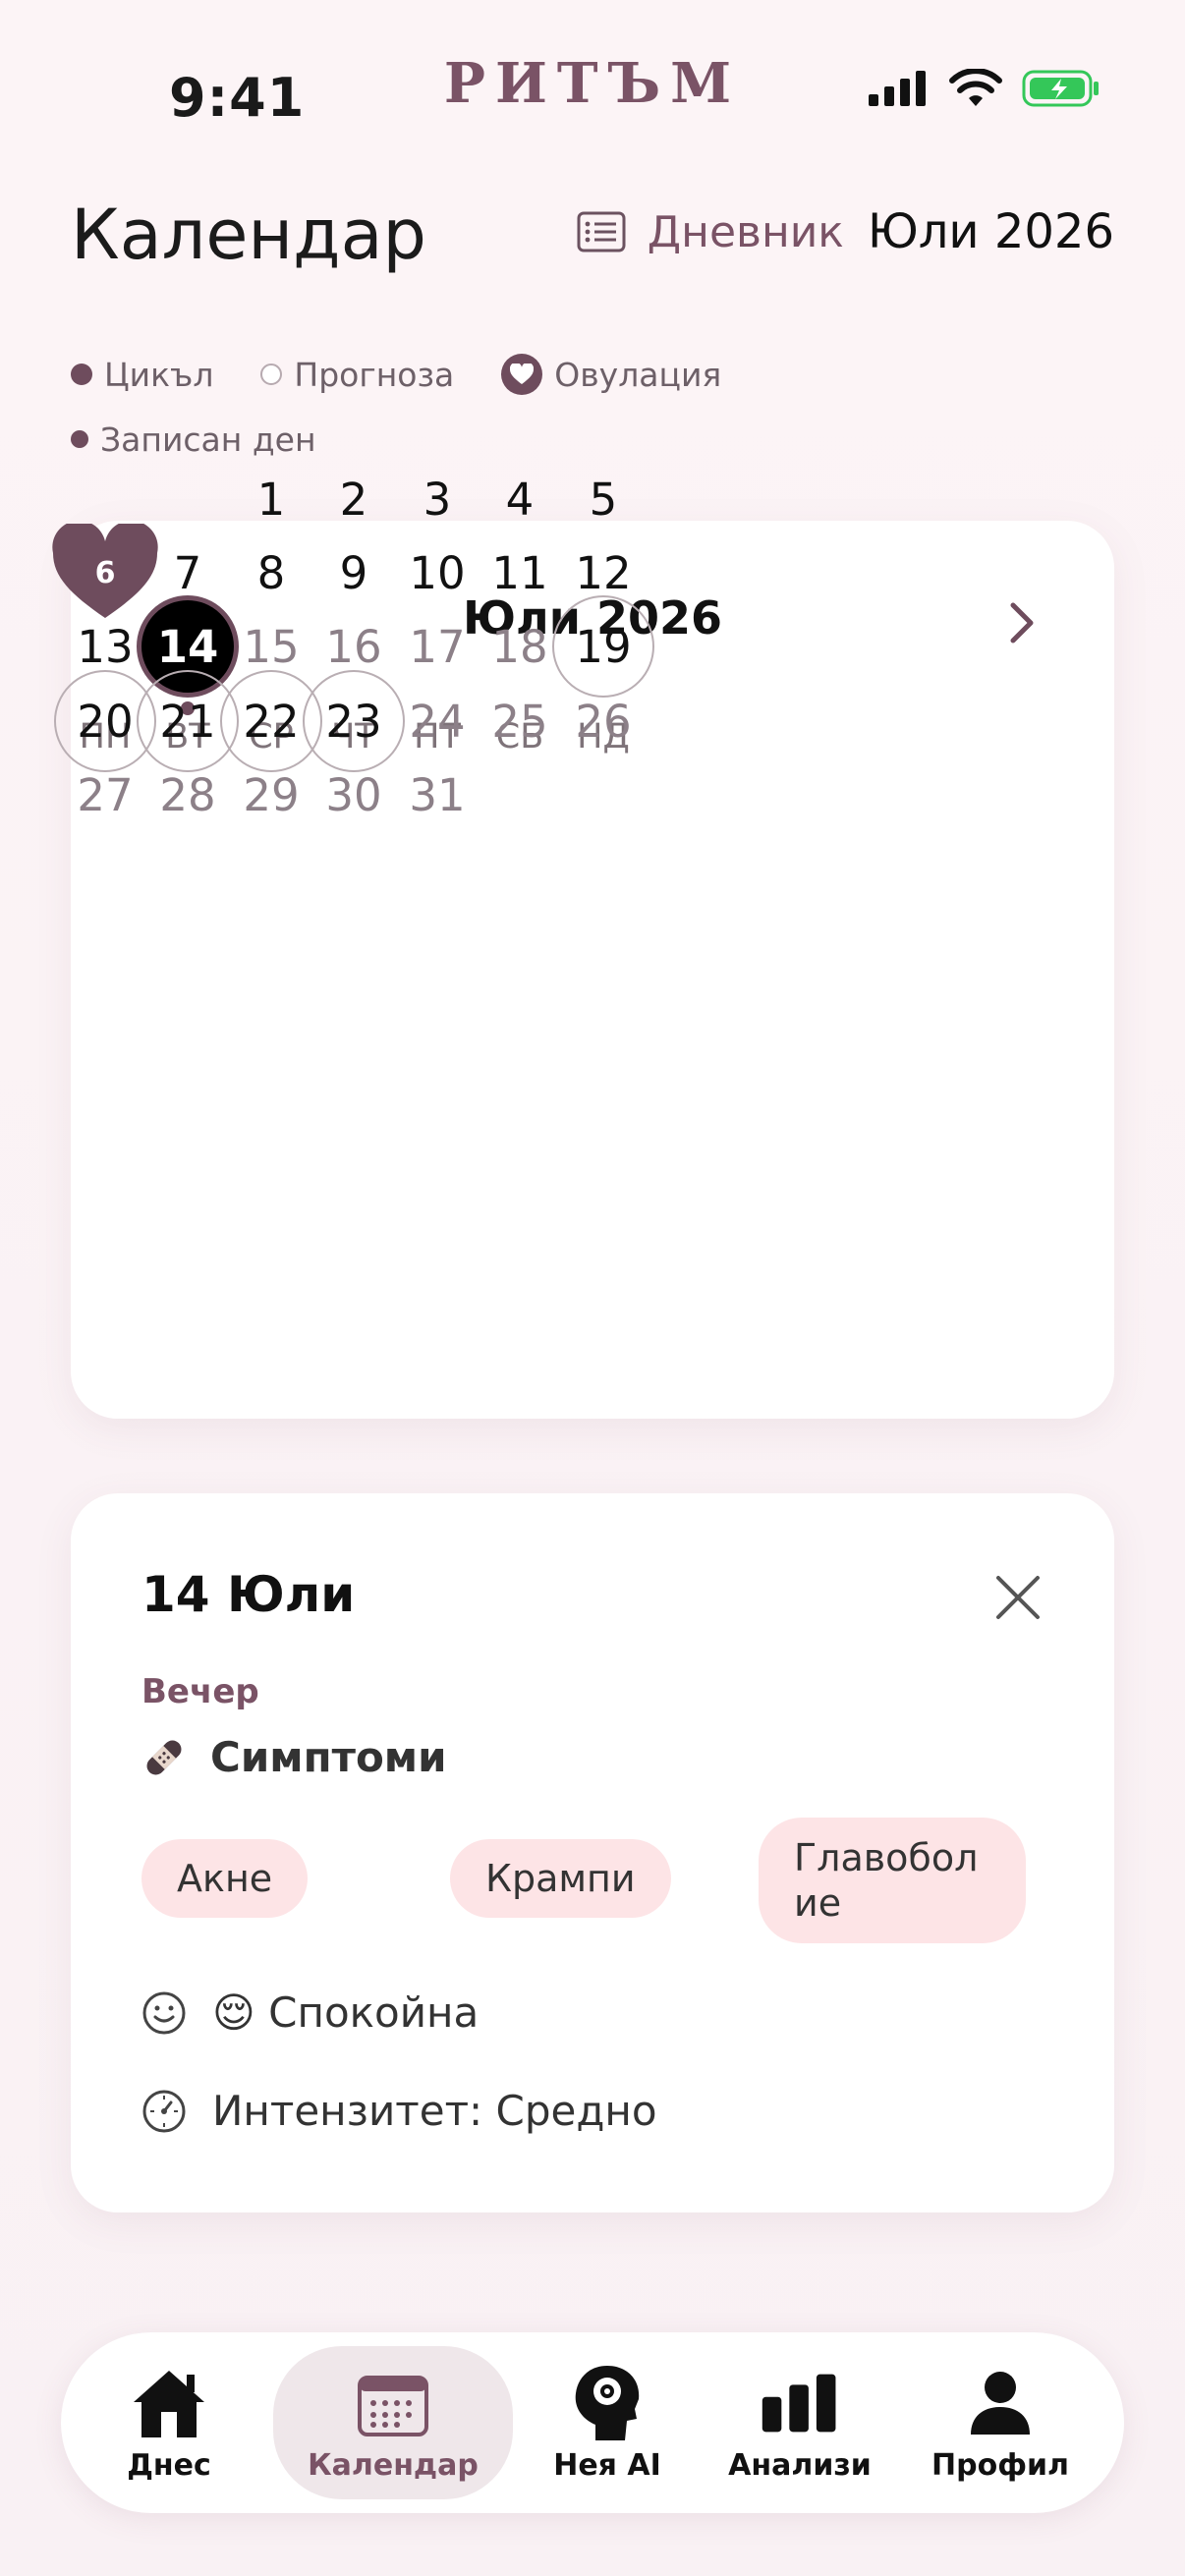  I want to click on cycle-dot-icon, so click(82, 374).